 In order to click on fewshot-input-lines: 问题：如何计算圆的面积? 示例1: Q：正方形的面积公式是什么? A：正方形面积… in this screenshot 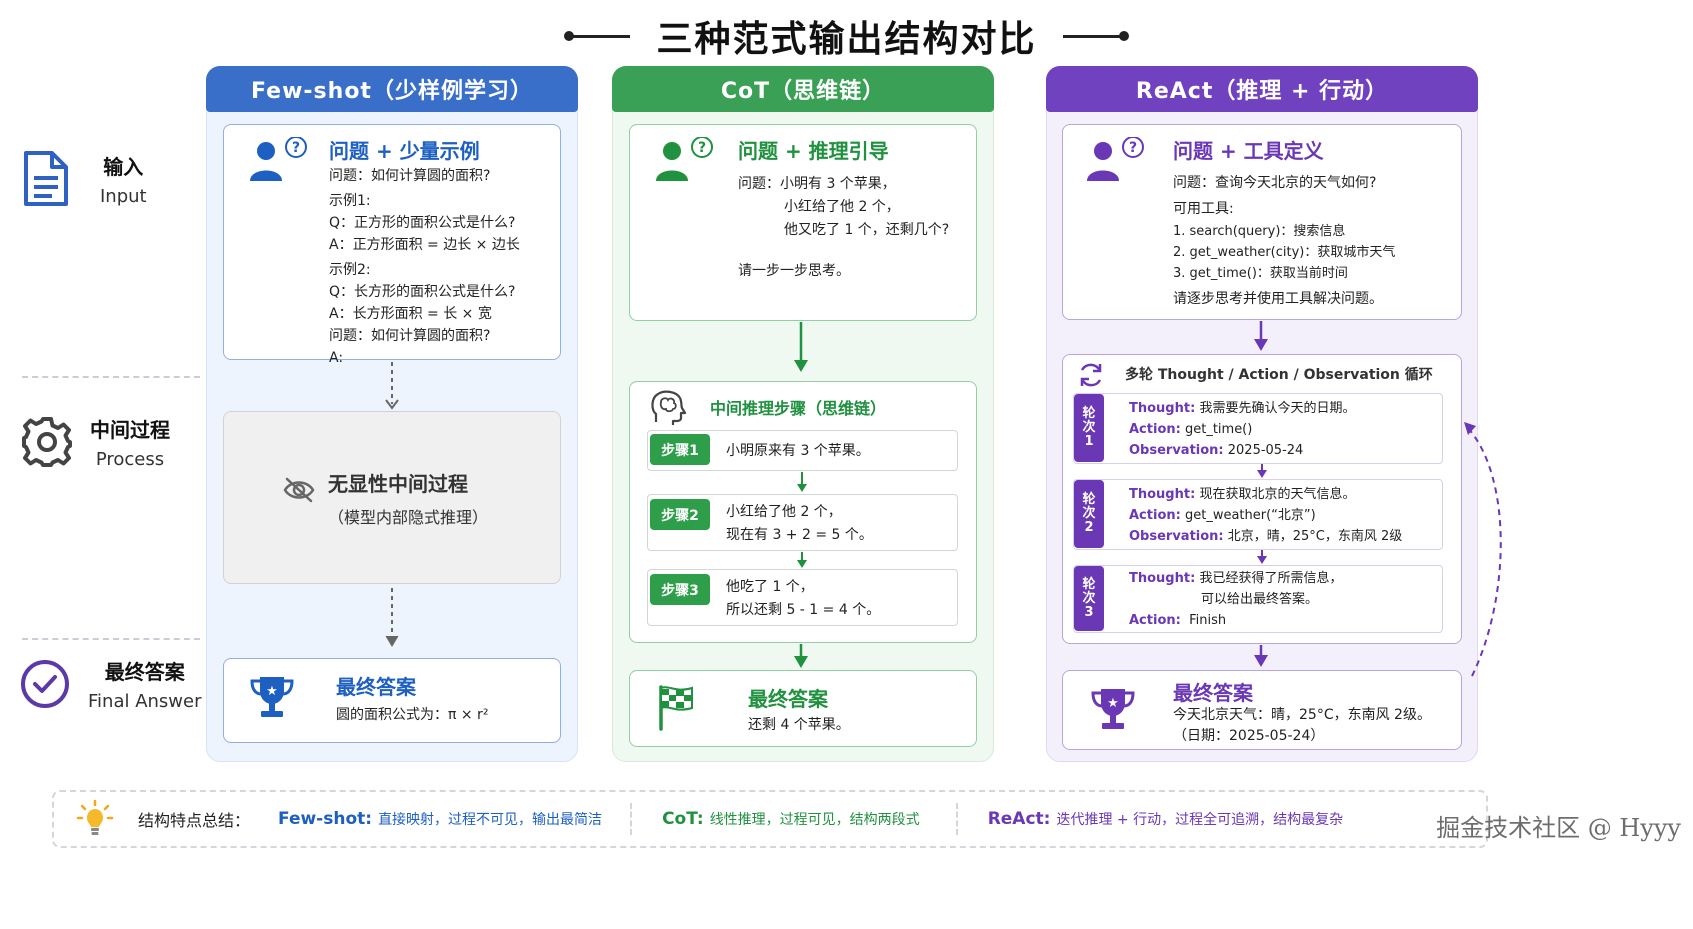, I will do `click(424, 267)`.